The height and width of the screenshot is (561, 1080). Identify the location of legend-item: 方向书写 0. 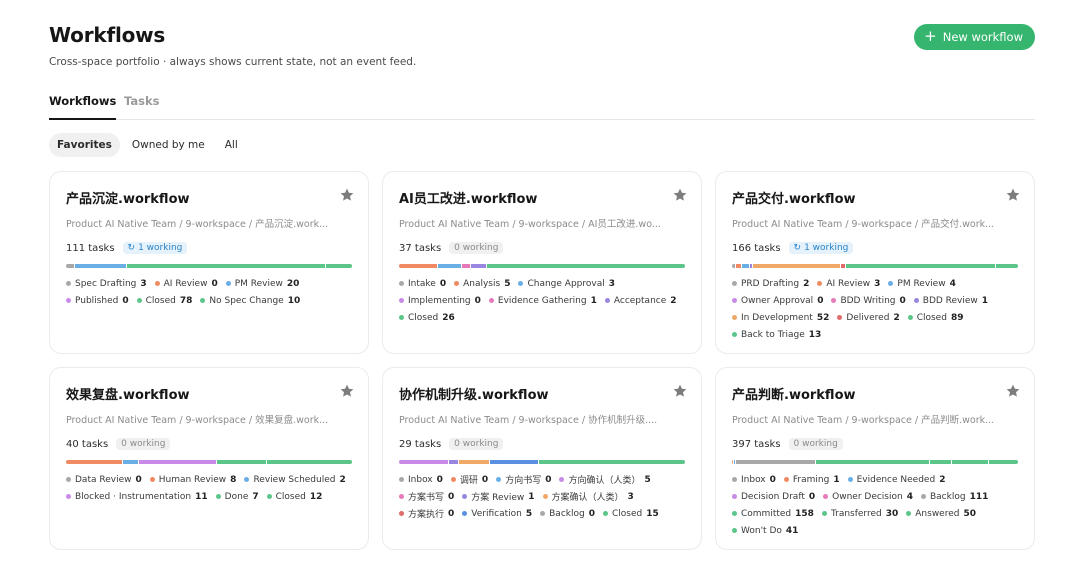
(523, 479).